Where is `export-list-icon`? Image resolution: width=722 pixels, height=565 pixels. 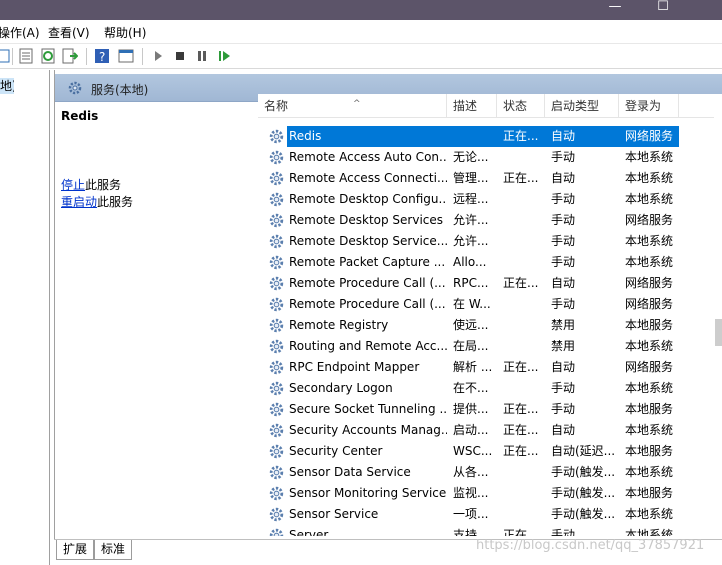 export-list-icon is located at coordinates (70, 56).